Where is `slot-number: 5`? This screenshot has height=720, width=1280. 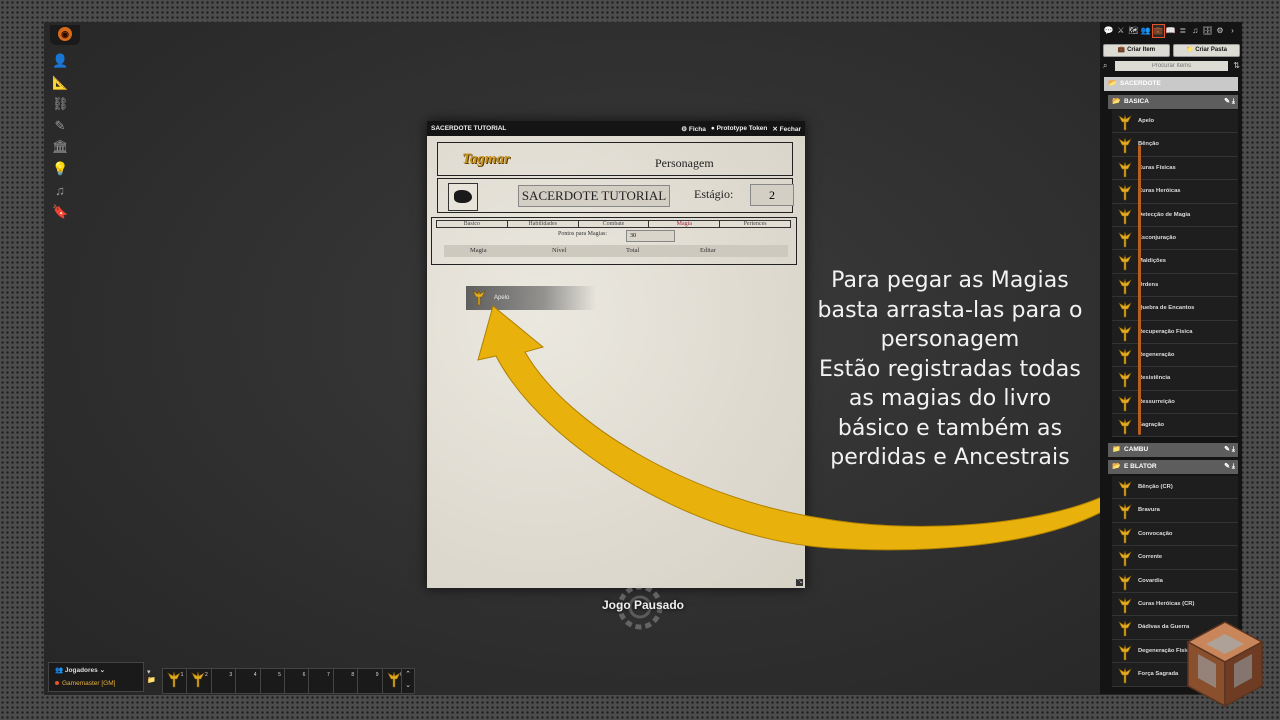 slot-number: 5 is located at coordinates (279, 675).